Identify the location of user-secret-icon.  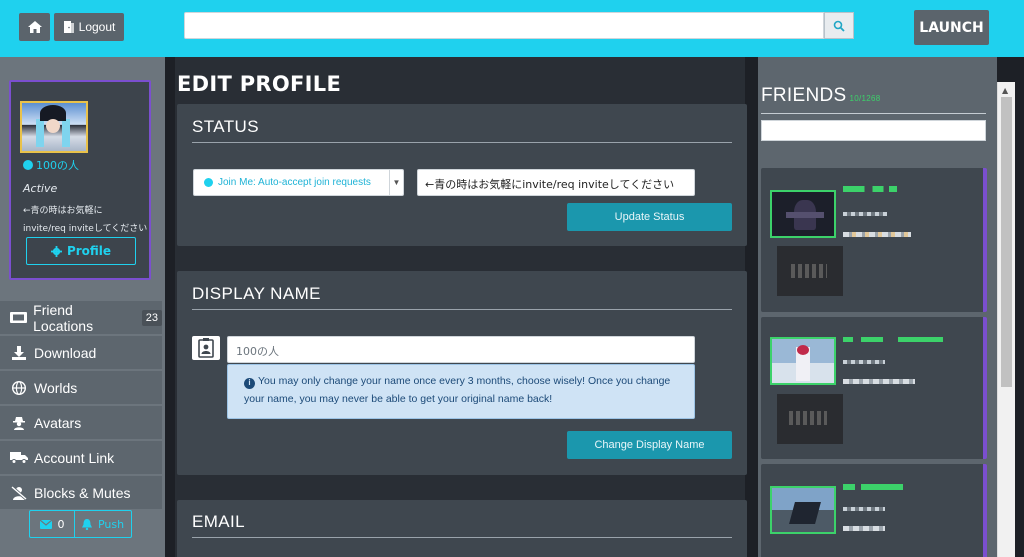
(19, 423).